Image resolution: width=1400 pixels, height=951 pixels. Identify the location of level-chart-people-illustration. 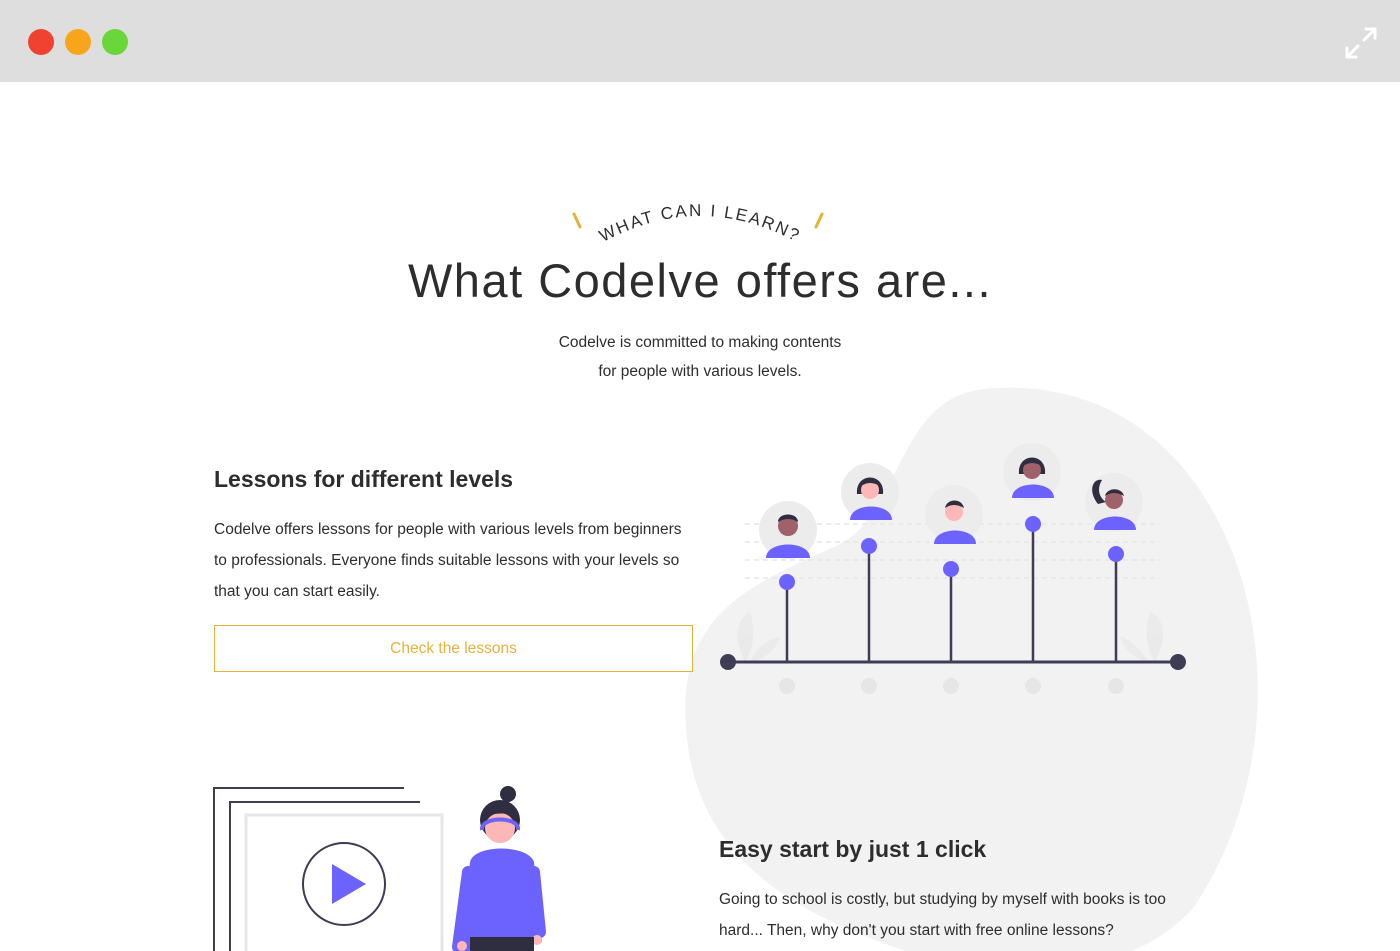
(953, 568).